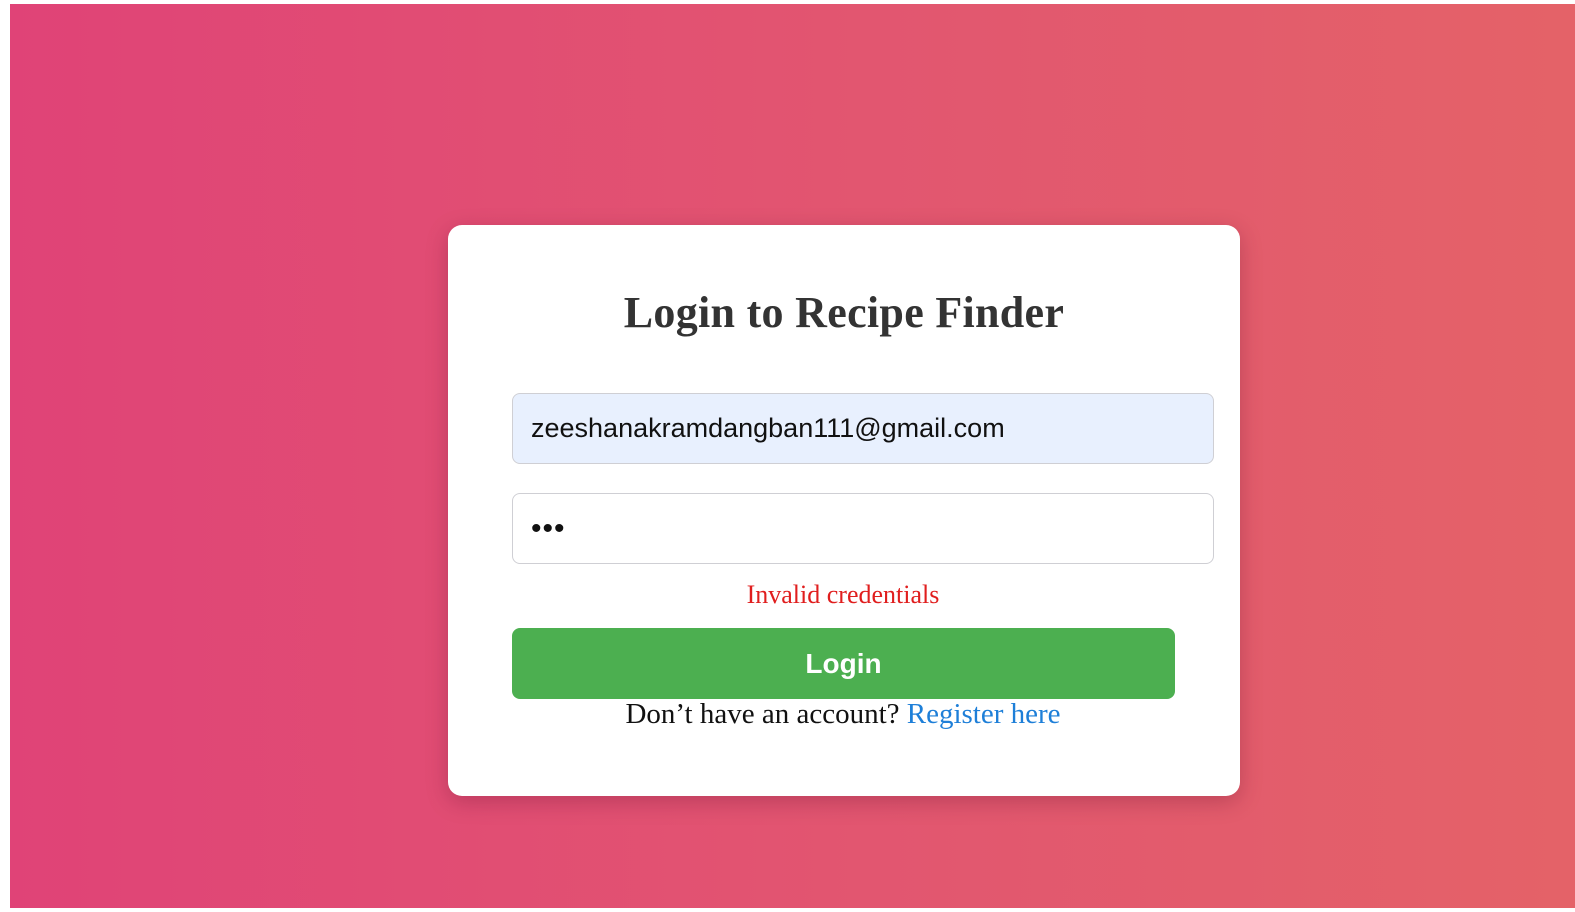 The height and width of the screenshot is (912, 1575). What do you see at coordinates (863, 528) in the screenshot?
I see `password-field` at bounding box center [863, 528].